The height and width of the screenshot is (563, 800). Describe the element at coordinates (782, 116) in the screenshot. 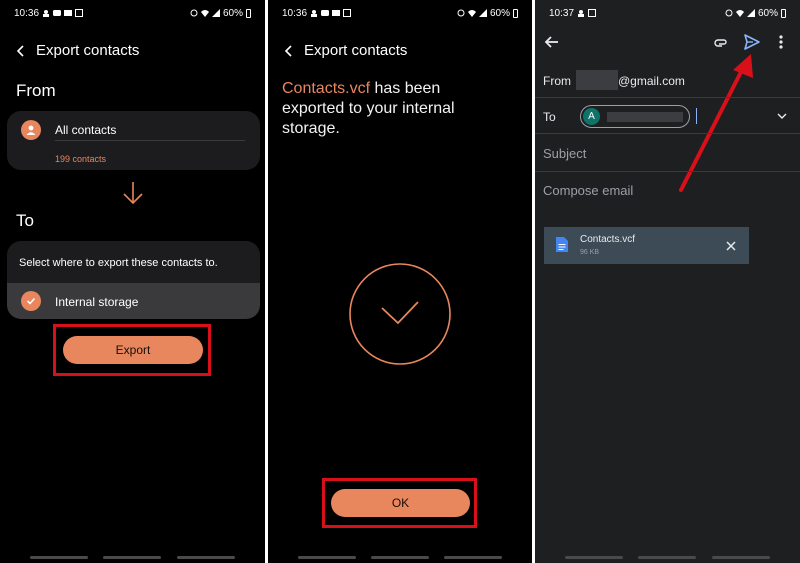

I see `chevron-down-icon` at that location.